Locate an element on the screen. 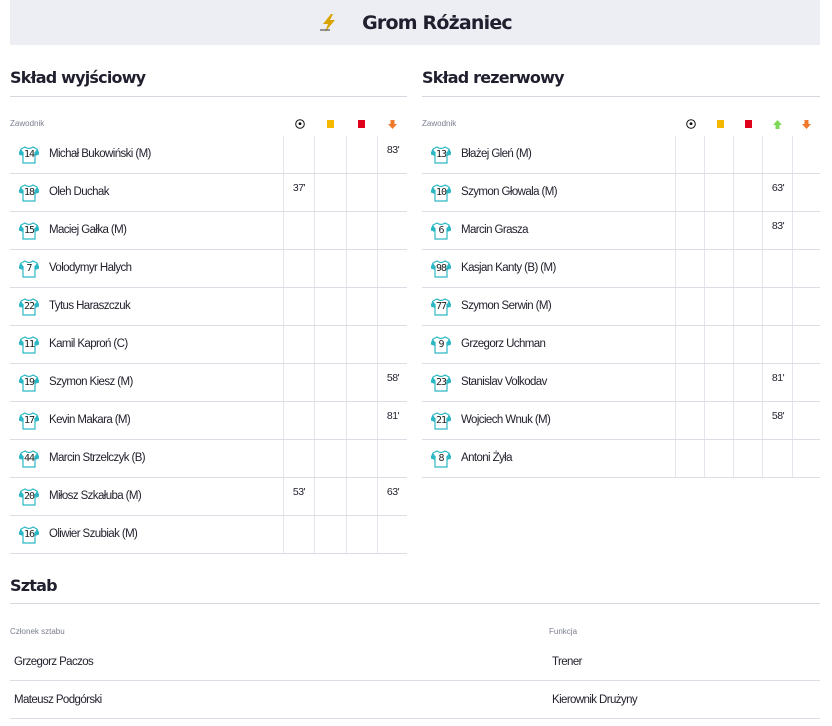  player-name: Oleh Duchak is located at coordinates (79, 192).